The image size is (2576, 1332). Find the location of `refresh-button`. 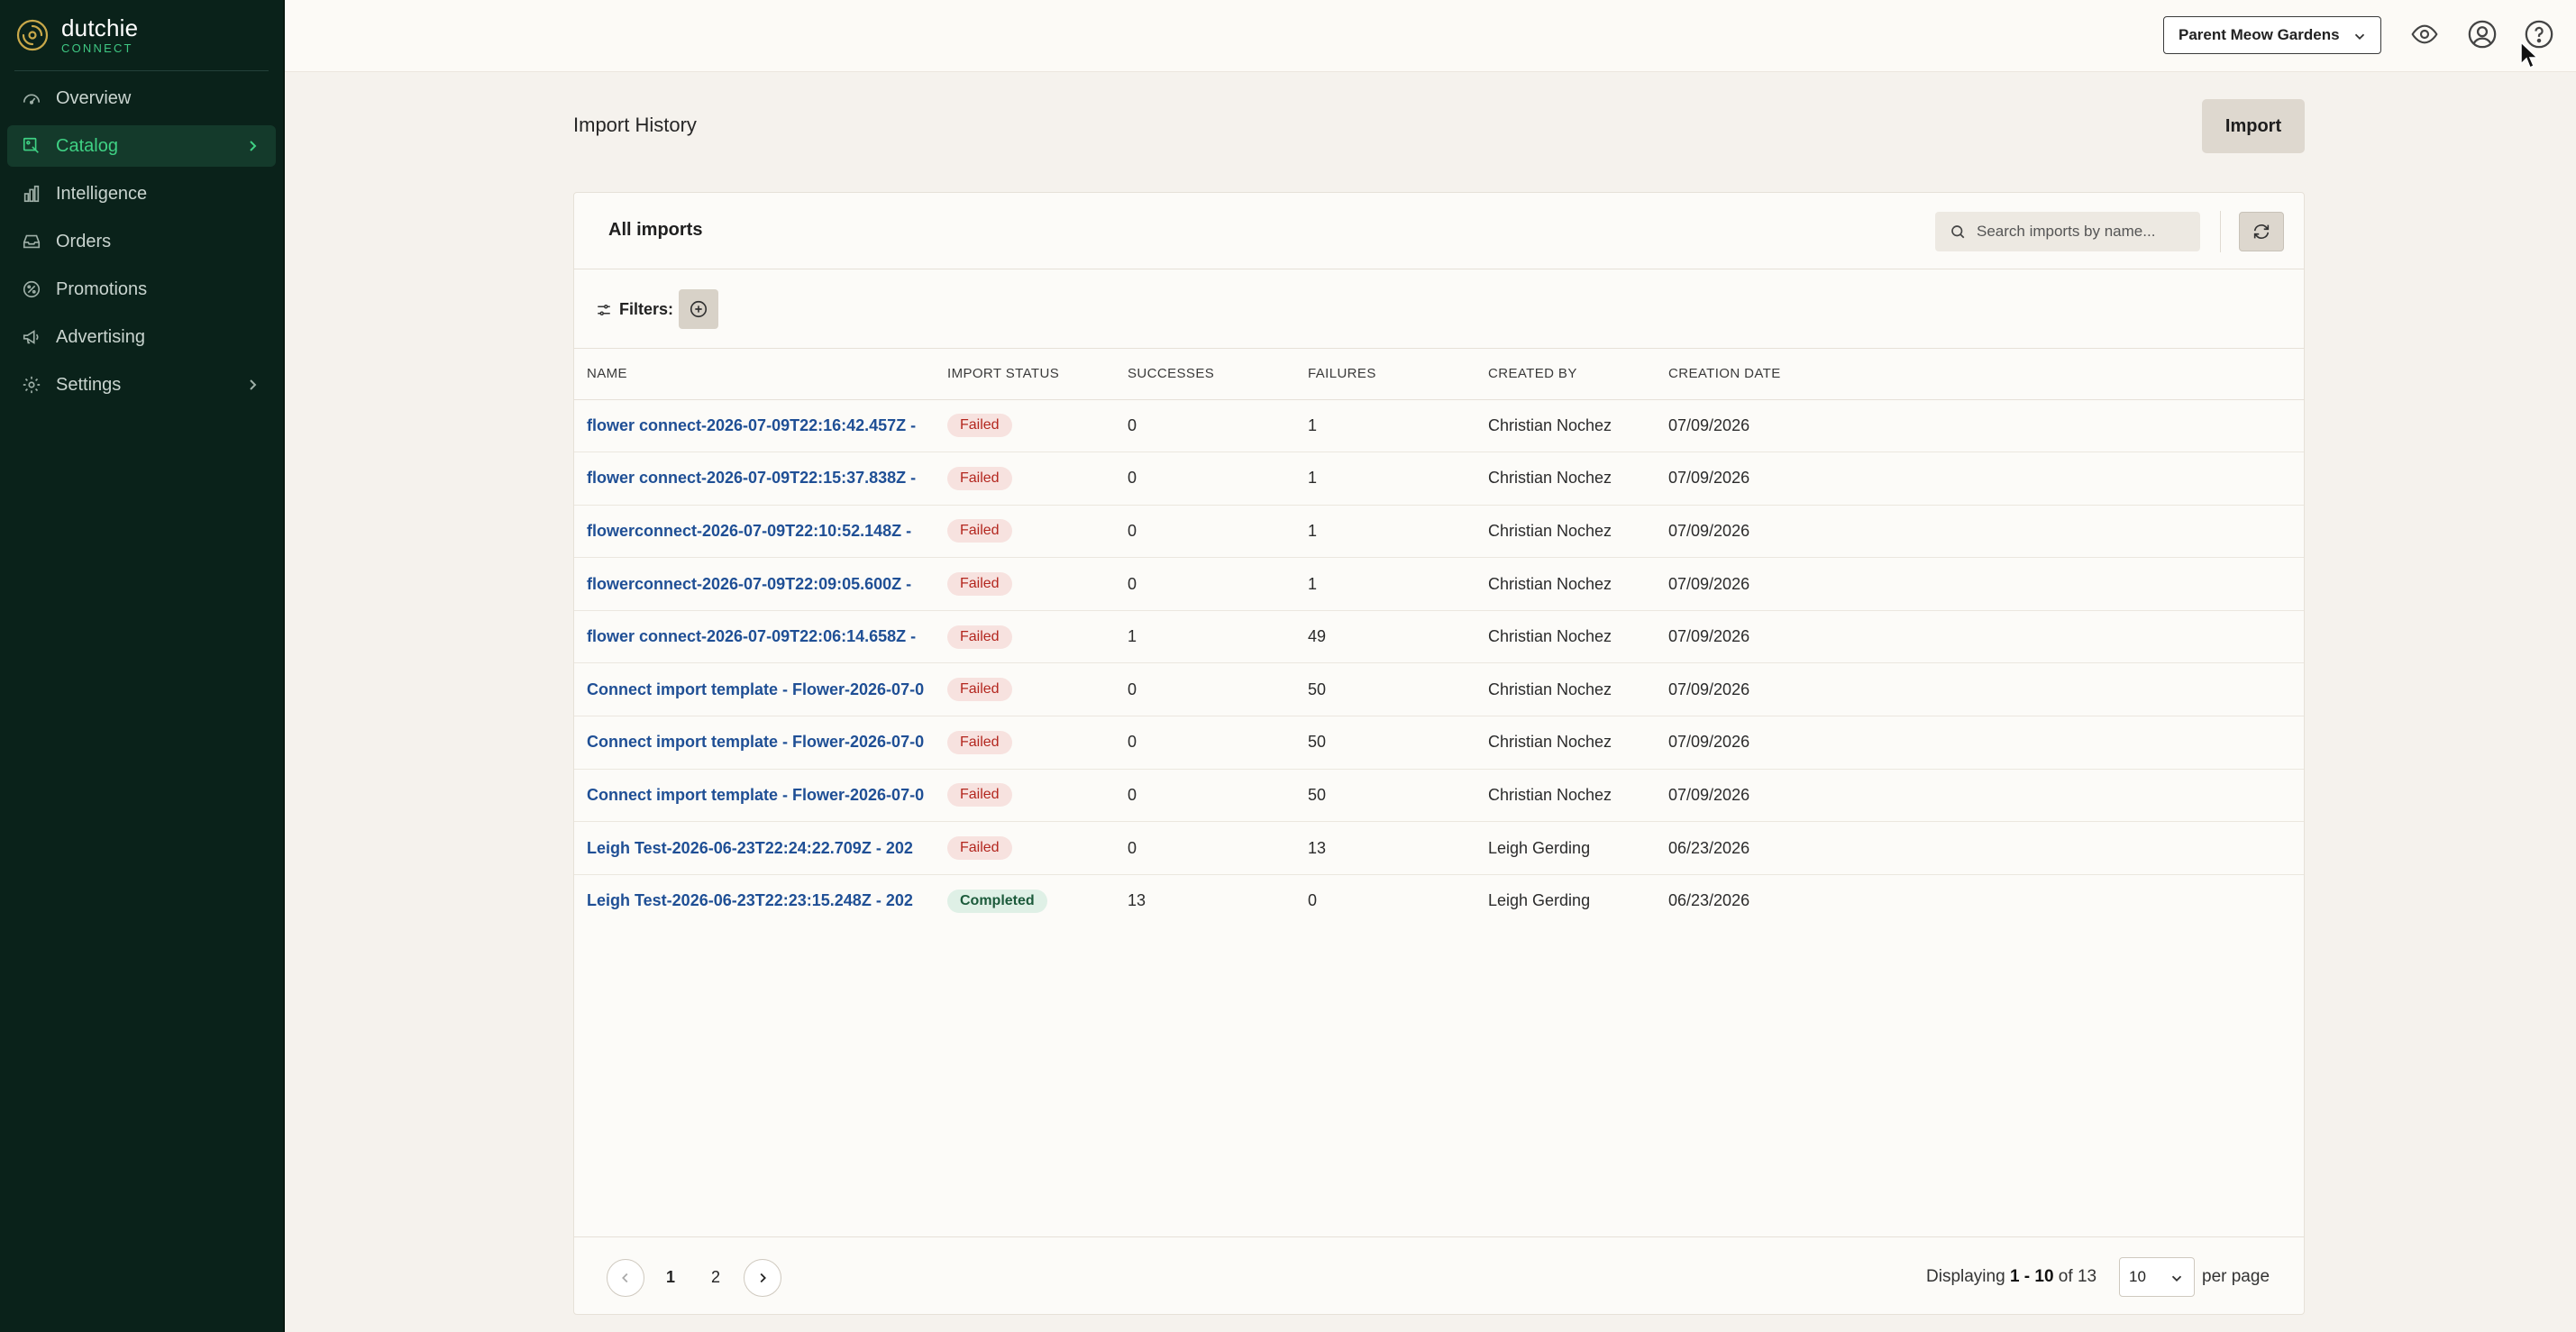

refresh-button is located at coordinates (2261, 232).